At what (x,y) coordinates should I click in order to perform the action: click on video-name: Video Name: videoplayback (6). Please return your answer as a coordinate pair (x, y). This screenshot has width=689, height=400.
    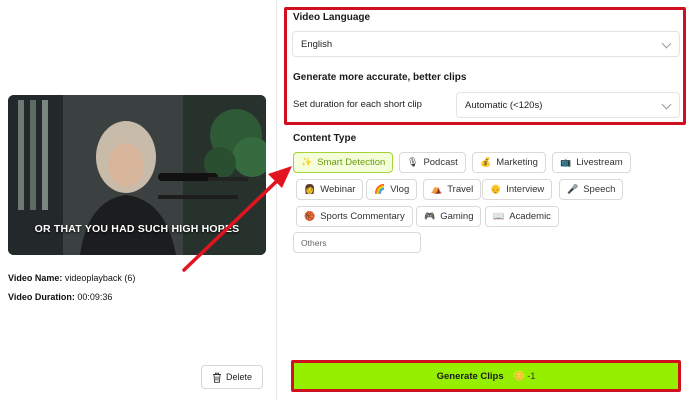
    Looking at the image, I should click on (71, 278).